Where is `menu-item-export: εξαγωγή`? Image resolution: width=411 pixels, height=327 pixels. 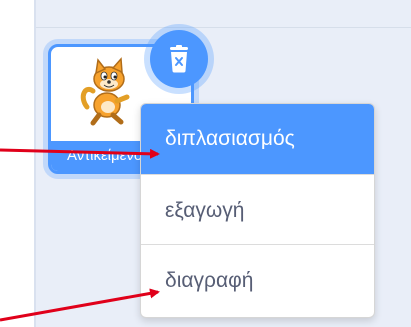
menu-item-export: εξαγωγή is located at coordinates (257, 211).